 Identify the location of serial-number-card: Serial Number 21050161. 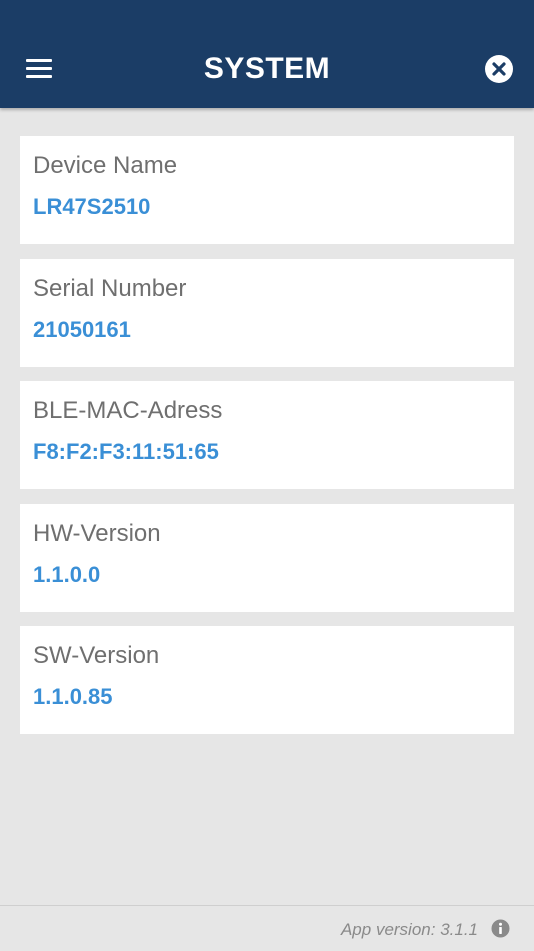
(267, 312).